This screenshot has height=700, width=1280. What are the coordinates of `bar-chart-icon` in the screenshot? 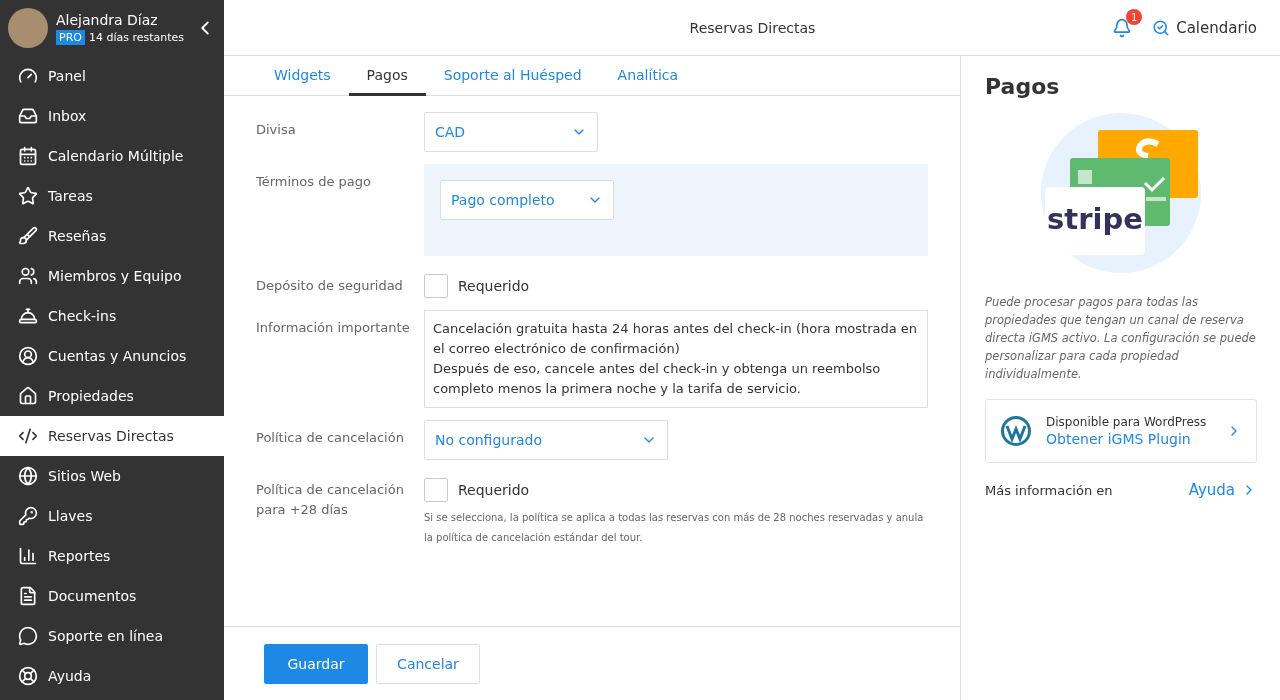 It's located at (28, 556).